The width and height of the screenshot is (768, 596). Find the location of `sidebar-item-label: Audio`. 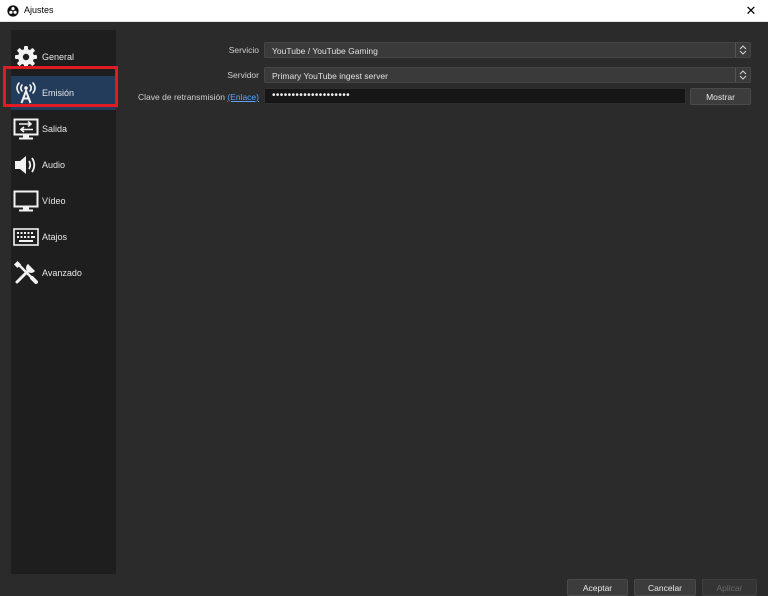

sidebar-item-label: Audio is located at coordinates (54, 165).